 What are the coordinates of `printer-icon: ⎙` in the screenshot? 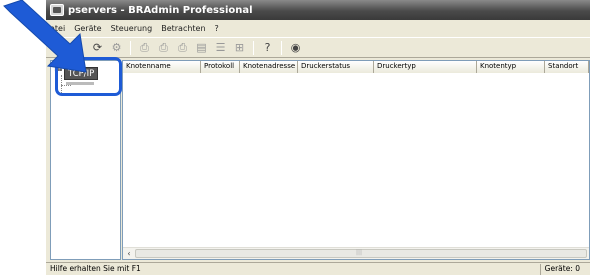 It's located at (163, 47).